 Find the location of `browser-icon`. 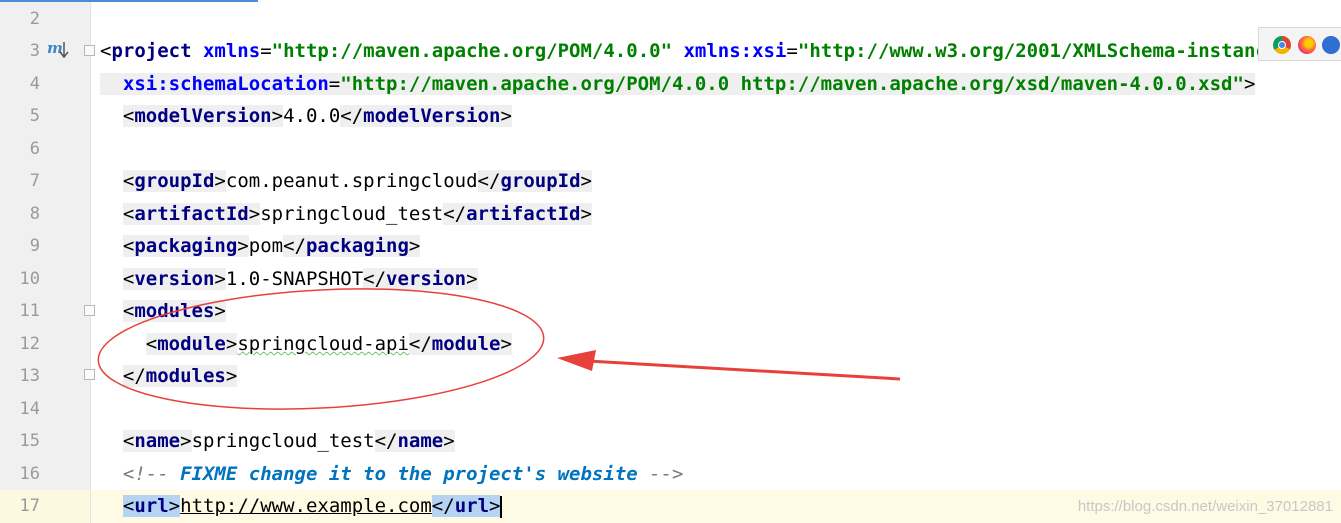

browser-icon is located at coordinates (1331, 45).